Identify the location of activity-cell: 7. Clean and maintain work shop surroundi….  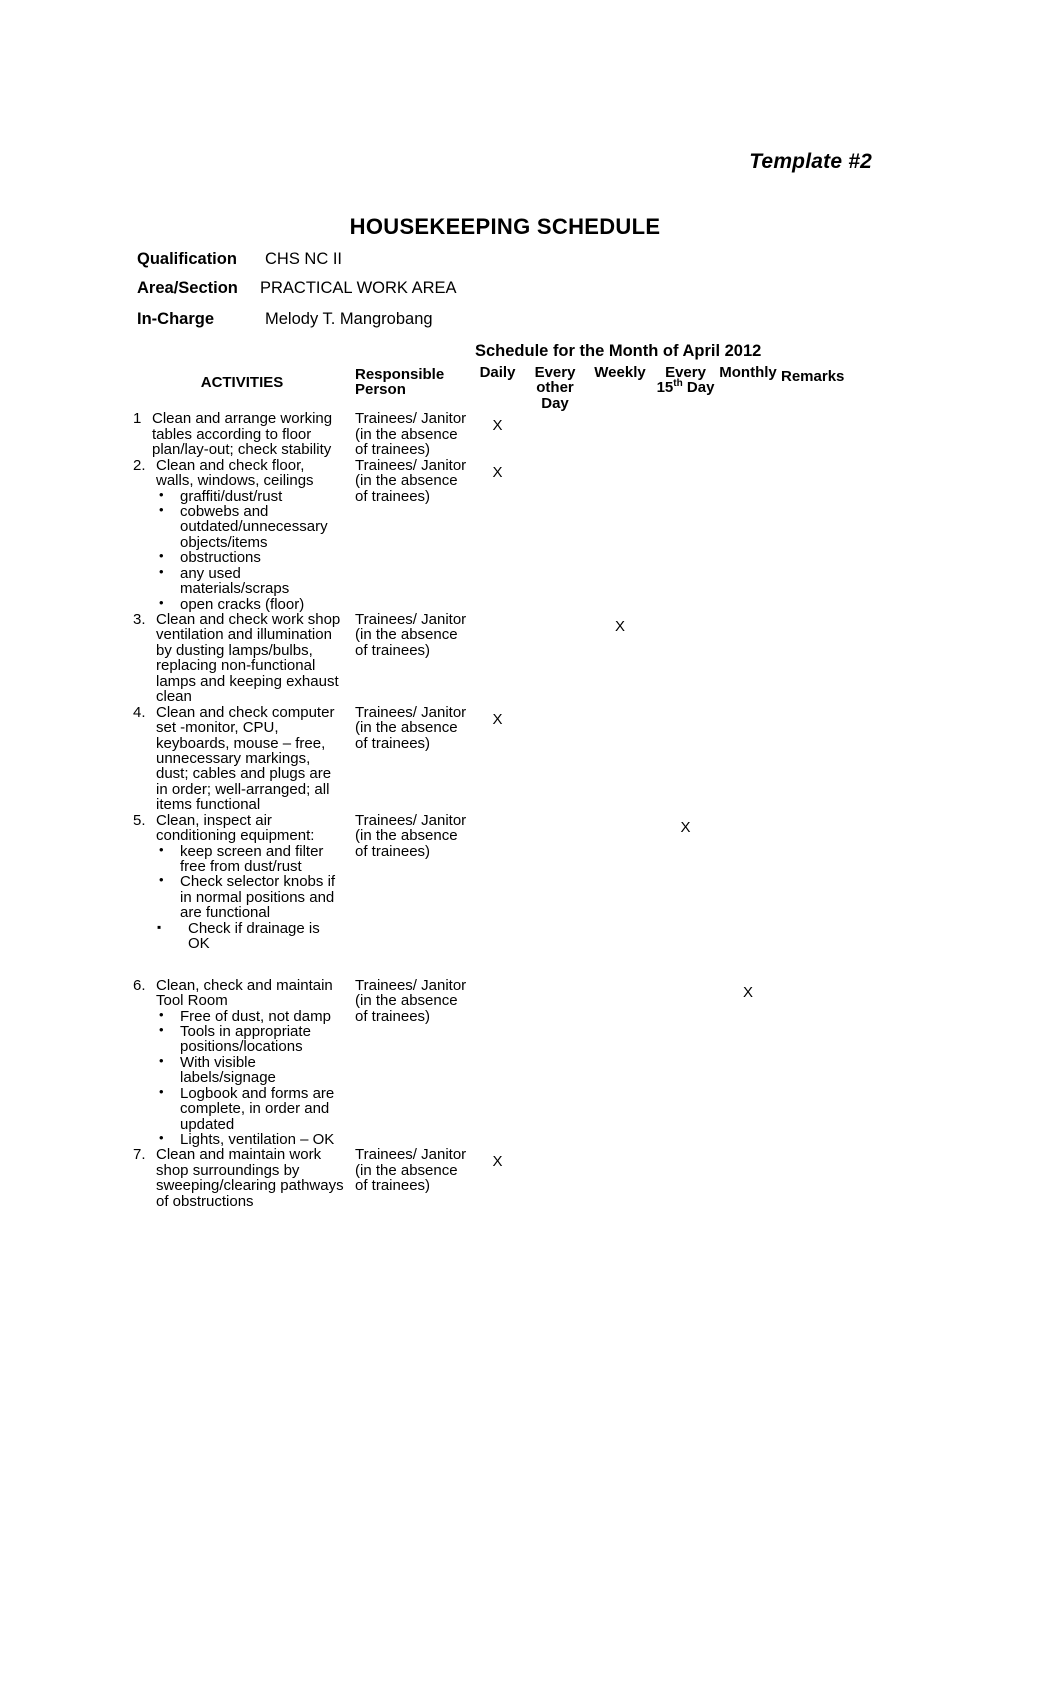
(242, 1178).